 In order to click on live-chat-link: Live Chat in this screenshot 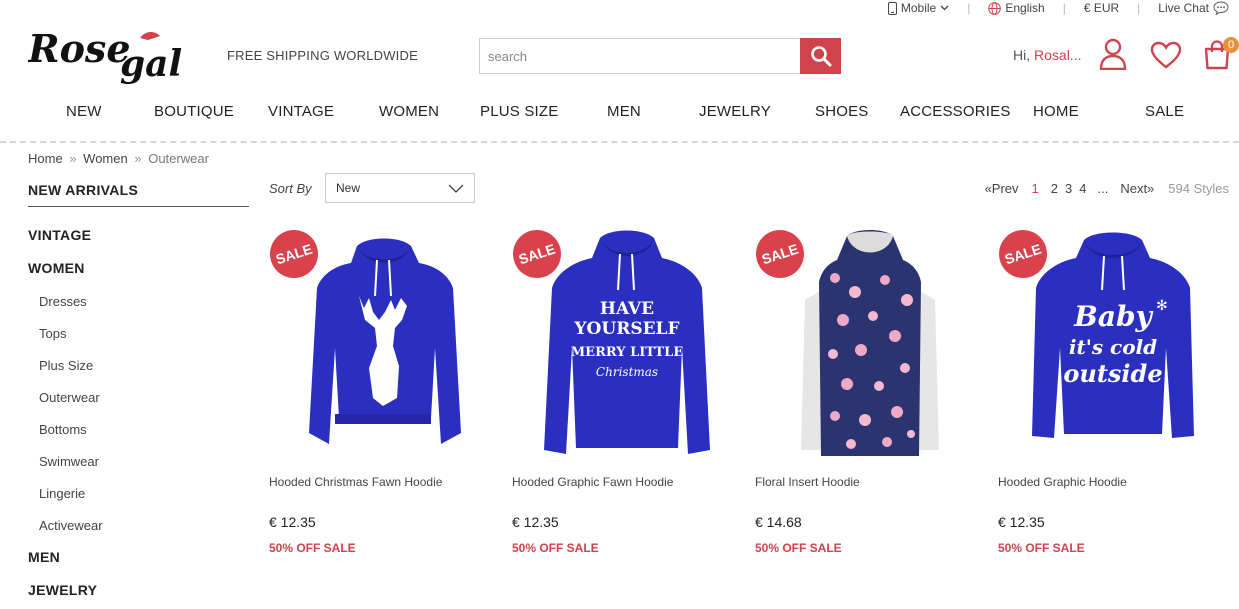, I will do `click(1193, 8)`.